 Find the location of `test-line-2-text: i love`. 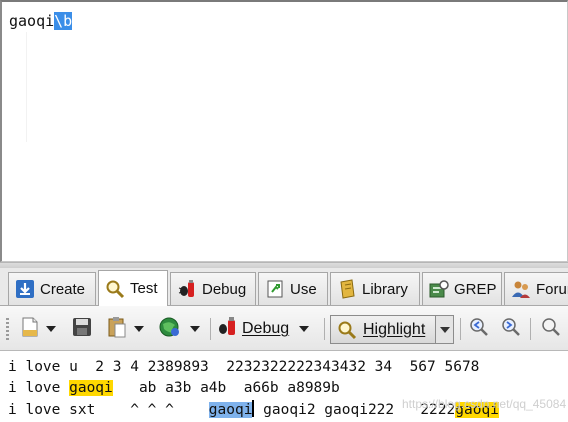

test-line-2-text: i love is located at coordinates (39, 388).